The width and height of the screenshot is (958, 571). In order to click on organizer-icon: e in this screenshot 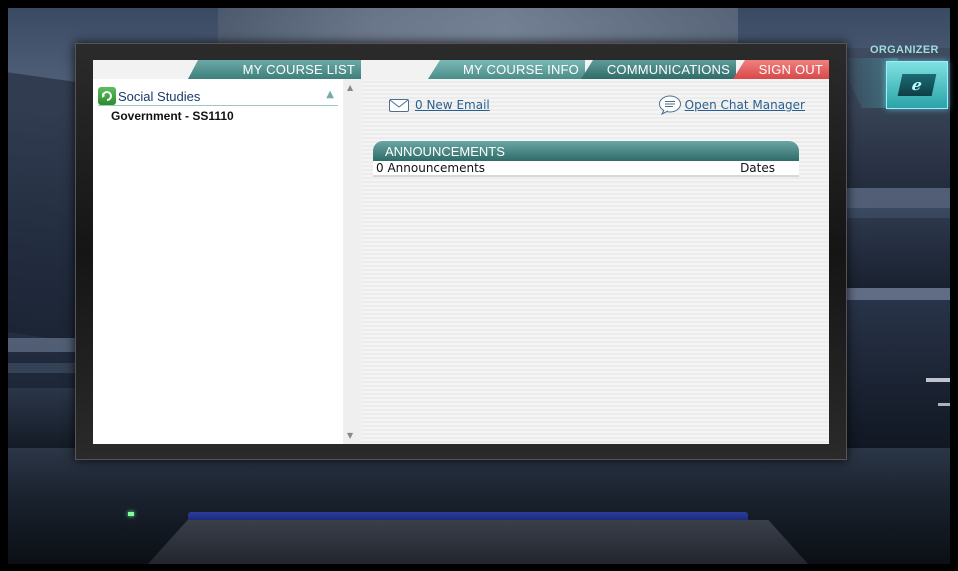, I will do `click(917, 85)`.